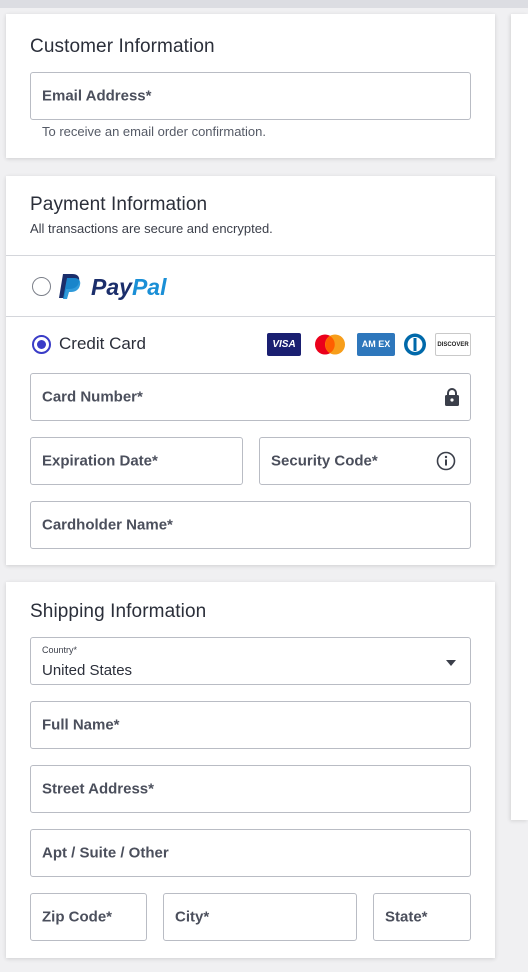 The width and height of the screenshot is (528, 972). I want to click on customer-information-title: Customer Information, so click(122, 46).